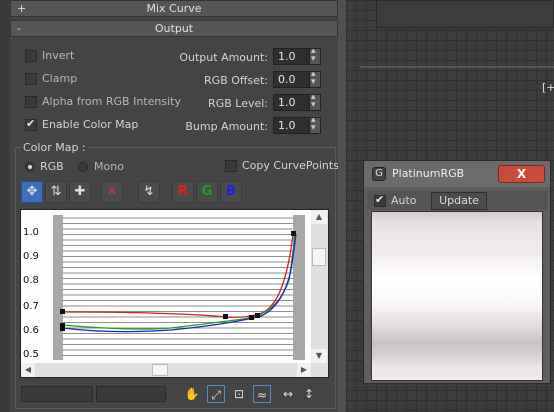  I want to click on rgb-offset-spinner: 0.0, so click(297, 78).